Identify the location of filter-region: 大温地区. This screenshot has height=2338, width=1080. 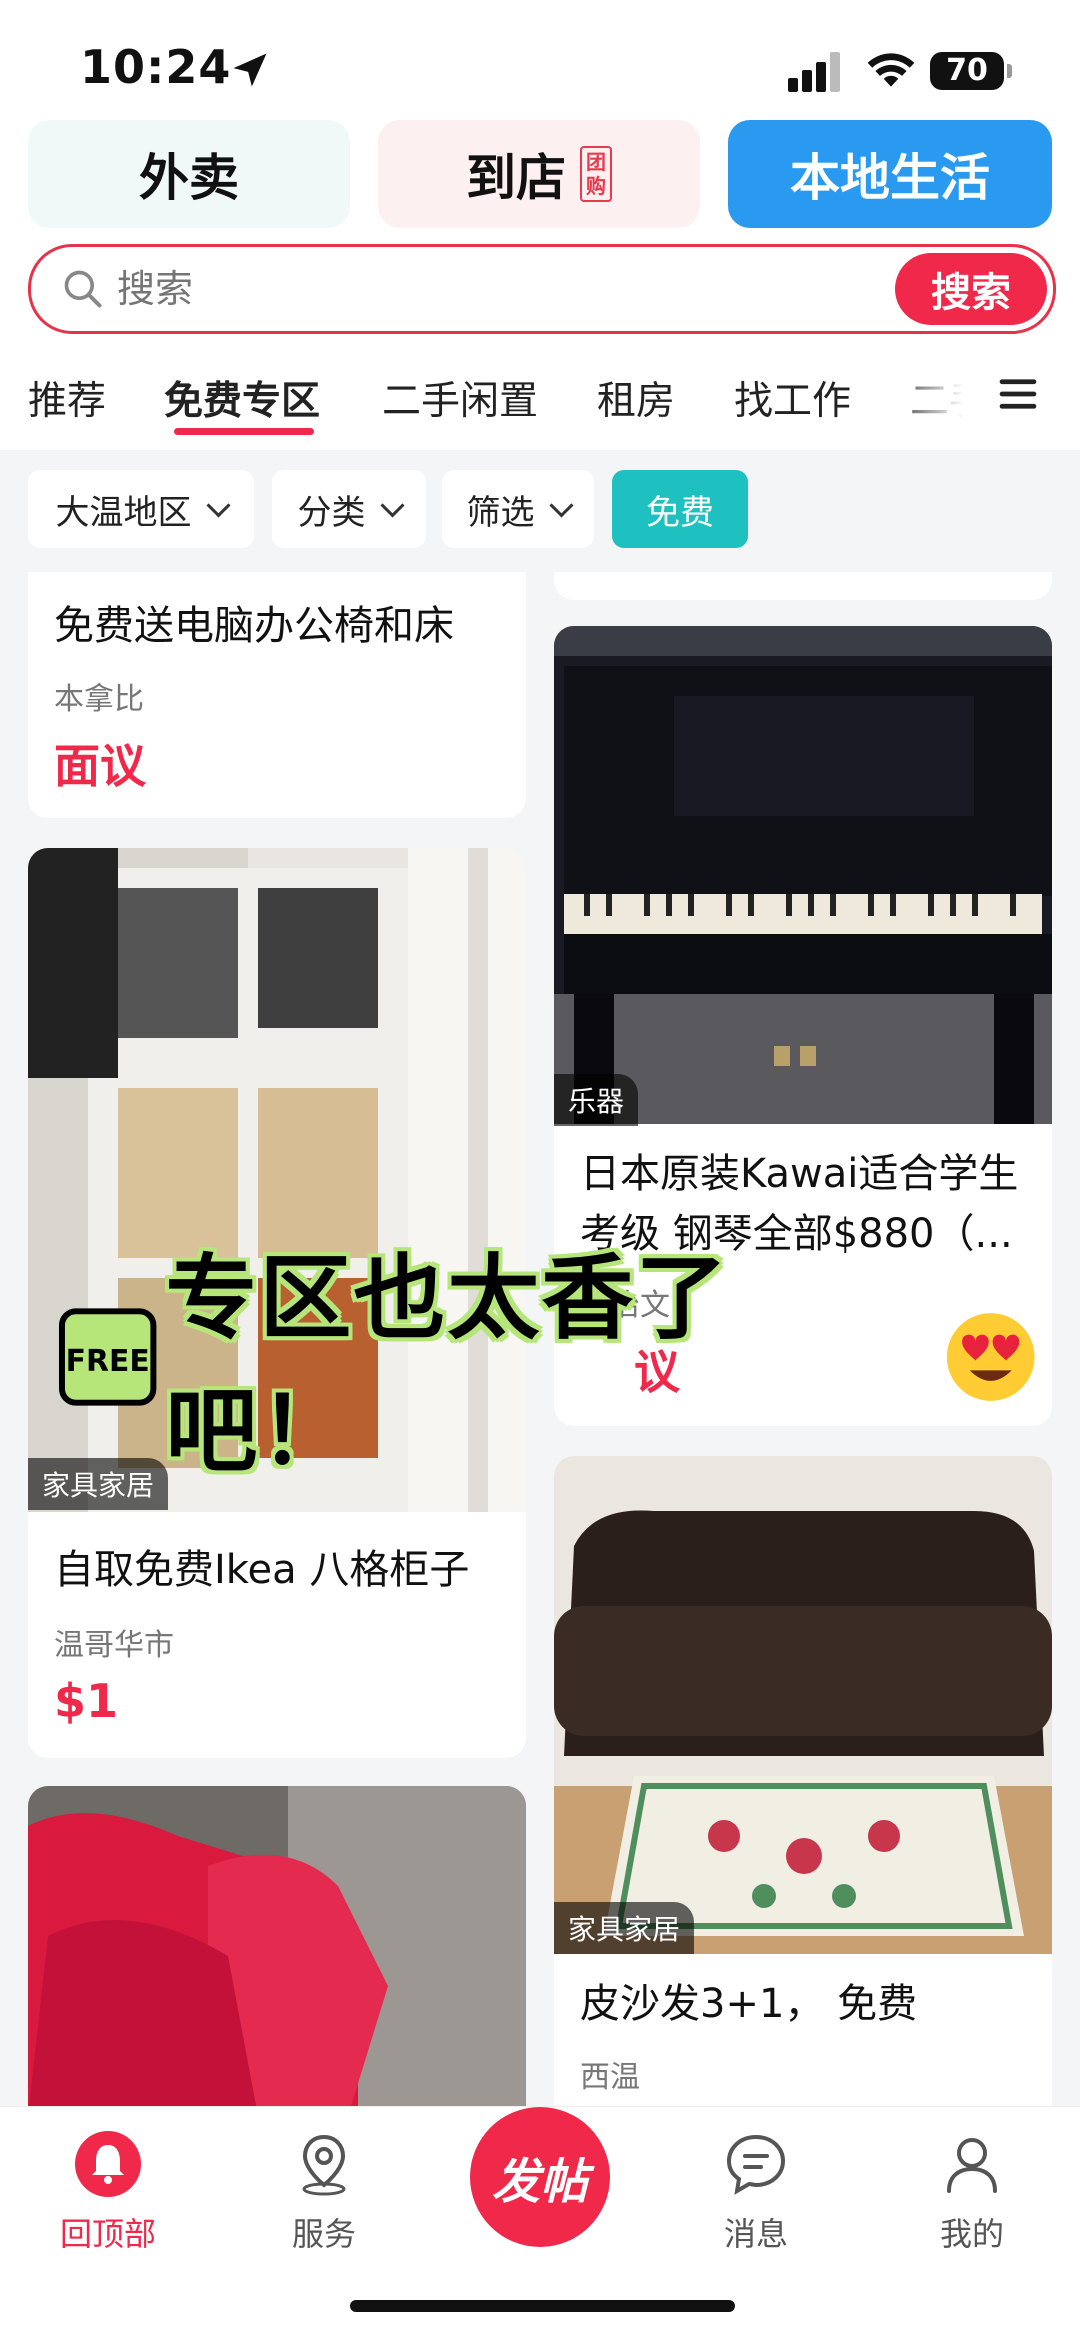
(141, 509).